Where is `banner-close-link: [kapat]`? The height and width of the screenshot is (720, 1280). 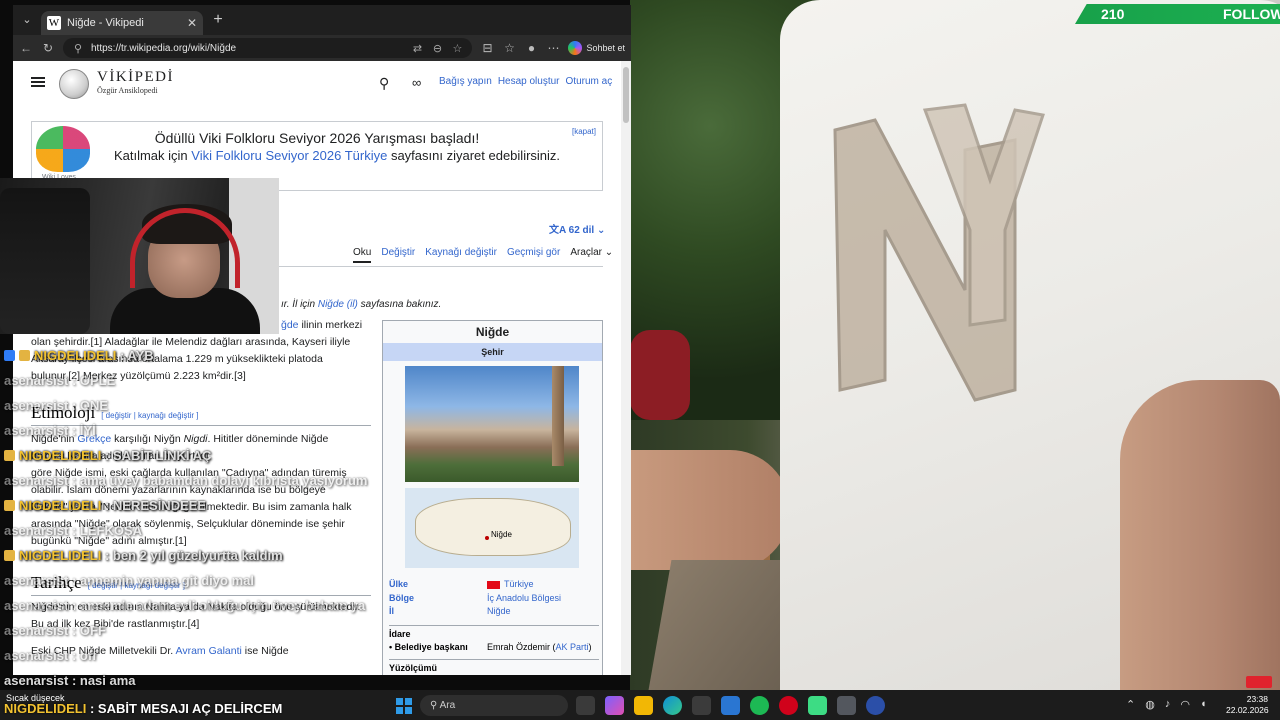
banner-close-link: [kapat] is located at coordinates (584, 131).